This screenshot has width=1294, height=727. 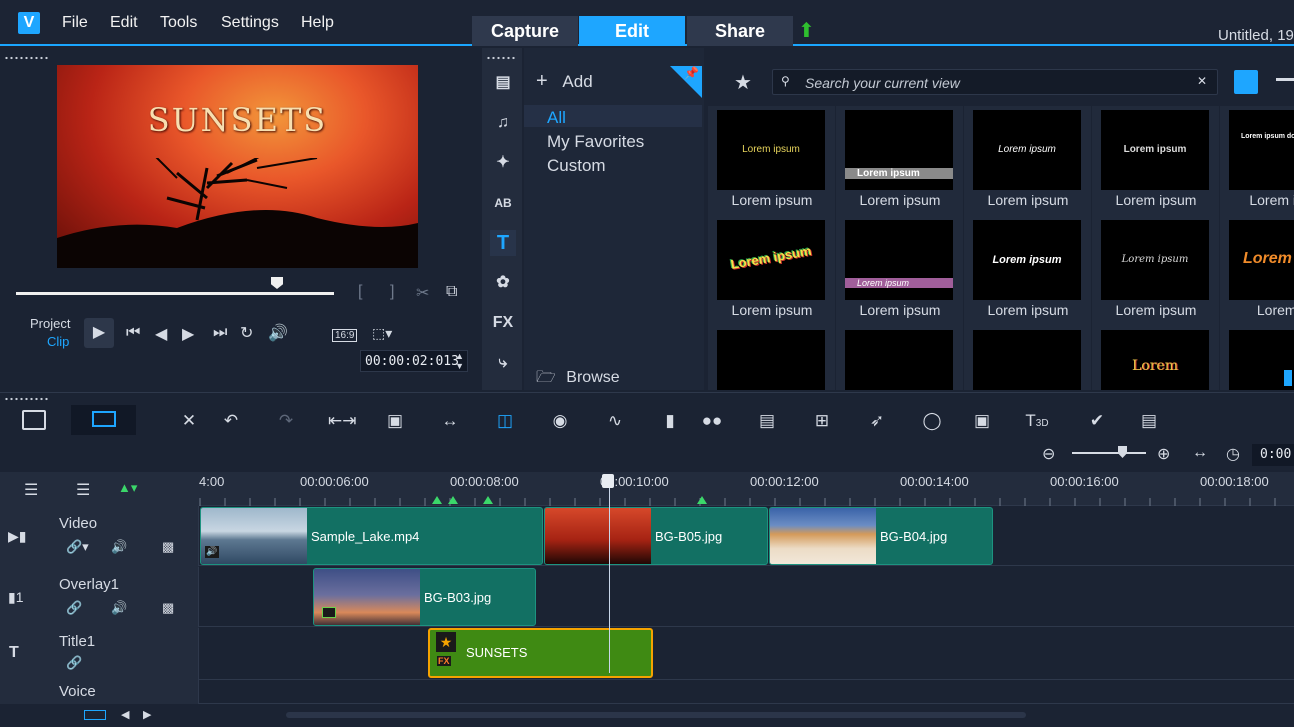 What do you see at coordinates (17, 536) in the screenshot?
I see `video-camera-icon: ▶▮` at bounding box center [17, 536].